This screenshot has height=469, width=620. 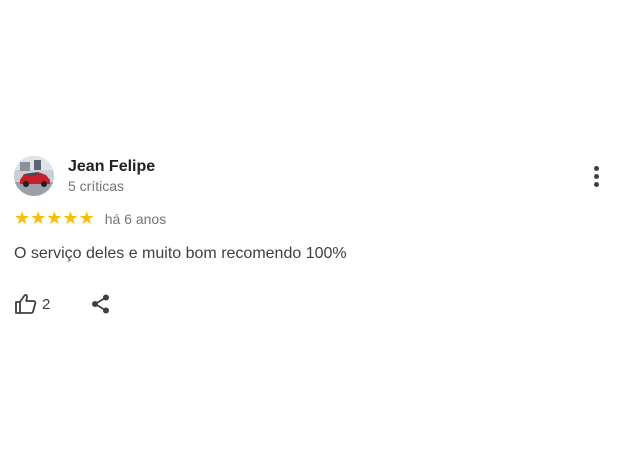 I want to click on rating-row: ★ ★ ★ ★ ★ há 6 anos, so click(x=90, y=219).